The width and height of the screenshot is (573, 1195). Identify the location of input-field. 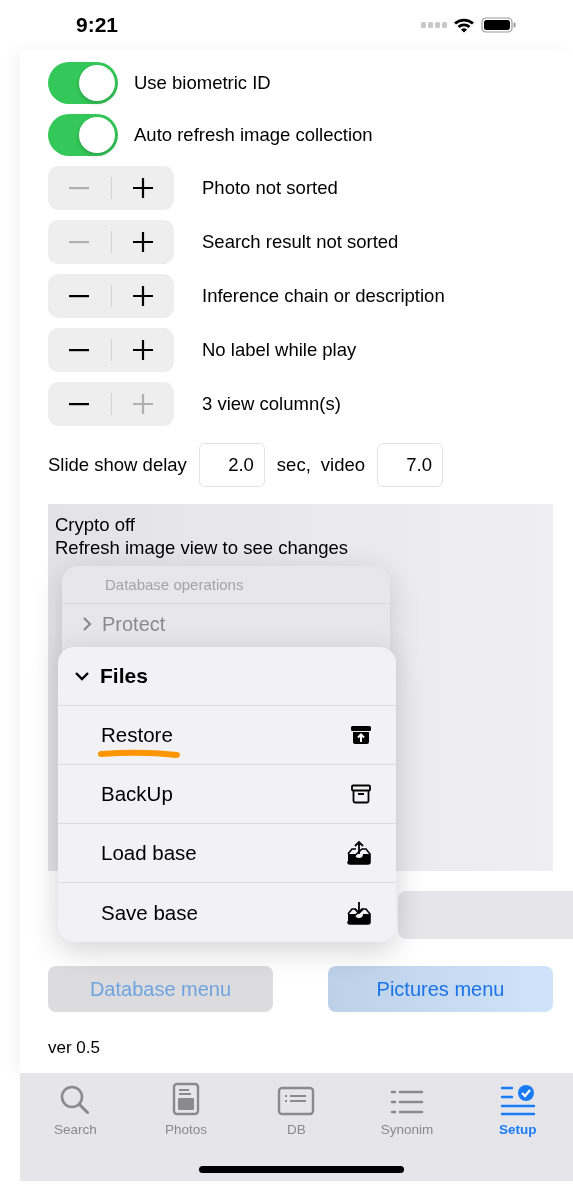
(485, 915).